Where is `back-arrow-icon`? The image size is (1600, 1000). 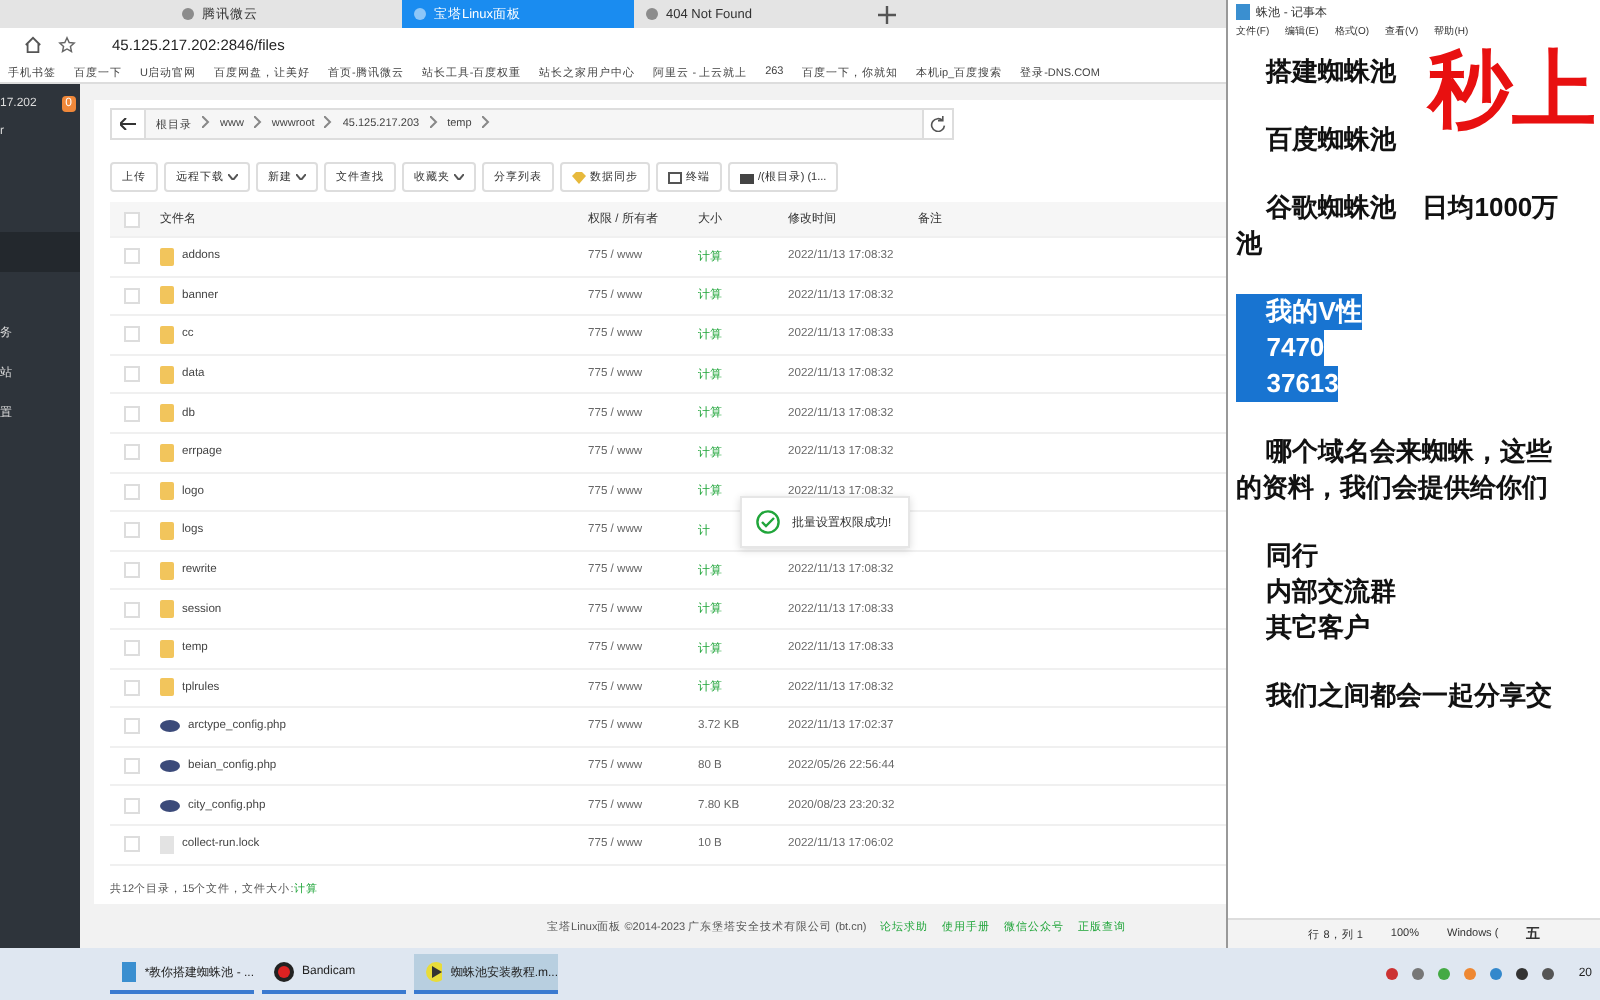
back-arrow-icon is located at coordinates (128, 124).